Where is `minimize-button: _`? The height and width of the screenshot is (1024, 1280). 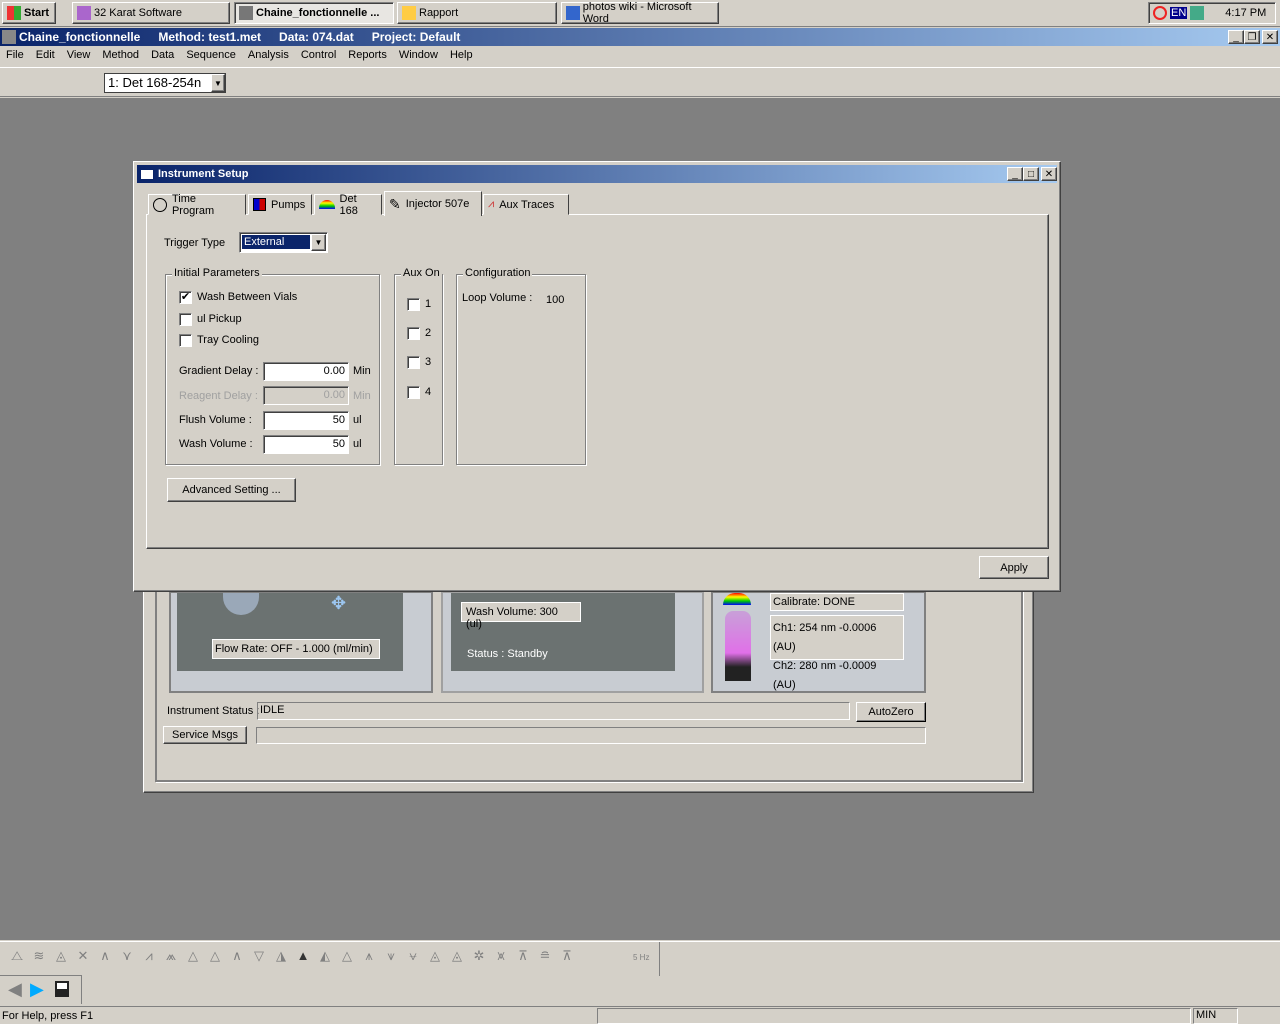 minimize-button: _ is located at coordinates (1236, 37).